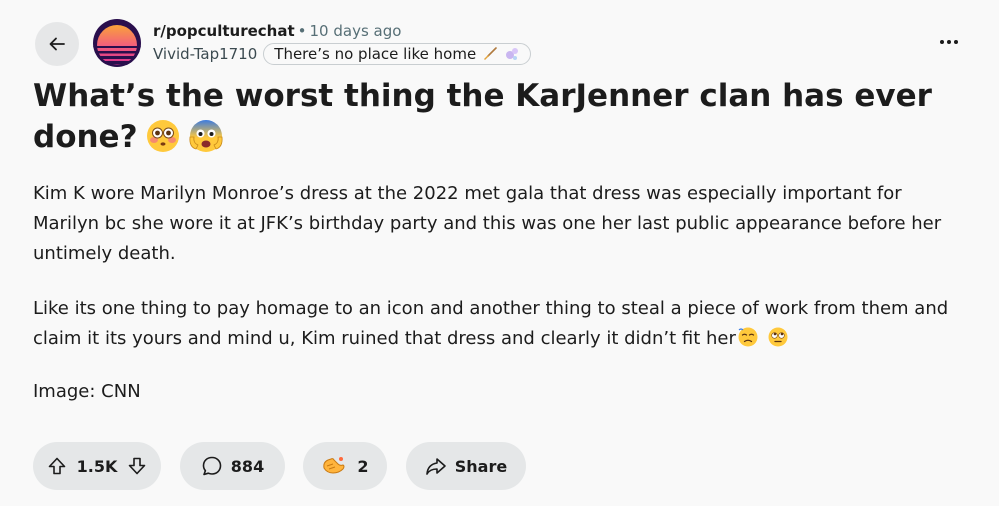 The width and height of the screenshot is (999, 506). Describe the element at coordinates (355, 31) in the screenshot. I see `post-timestamp: 10 days ago` at that location.